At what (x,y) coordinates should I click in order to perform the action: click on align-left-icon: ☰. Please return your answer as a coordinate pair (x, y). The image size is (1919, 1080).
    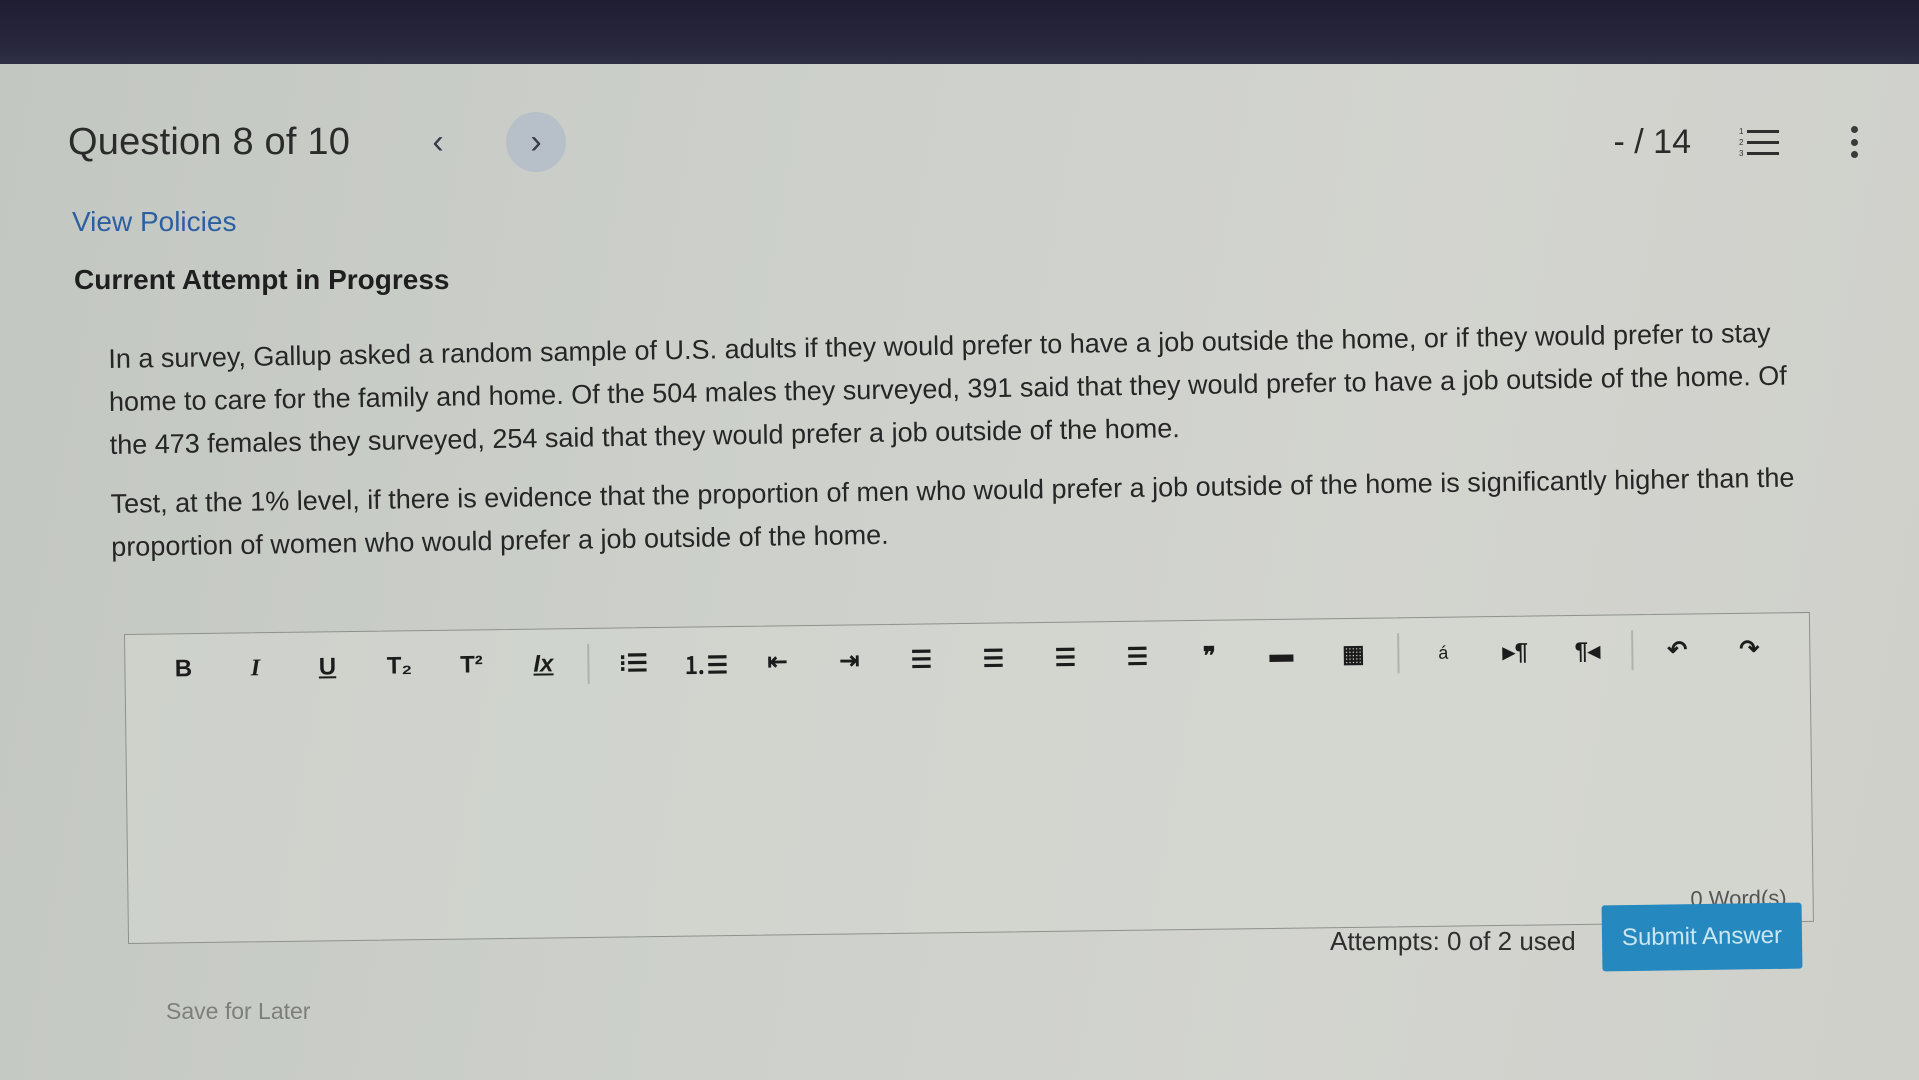
    Looking at the image, I should click on (921, 659).